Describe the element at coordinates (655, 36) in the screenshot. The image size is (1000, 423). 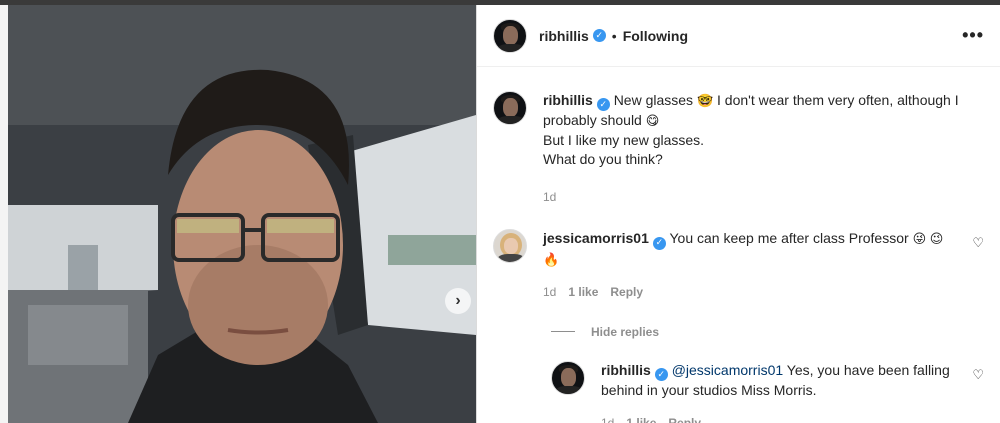
I see `following-button: Following` at that location.